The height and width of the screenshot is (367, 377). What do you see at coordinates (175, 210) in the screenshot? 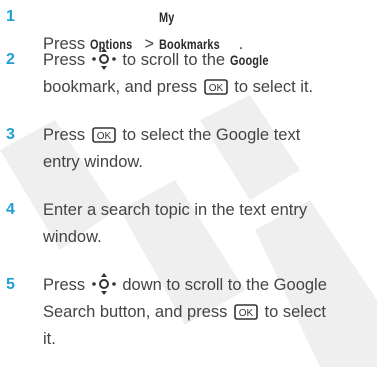
I see `step-text-segment: Enter a search topic in the text entry` at bounding box center [175, 210].